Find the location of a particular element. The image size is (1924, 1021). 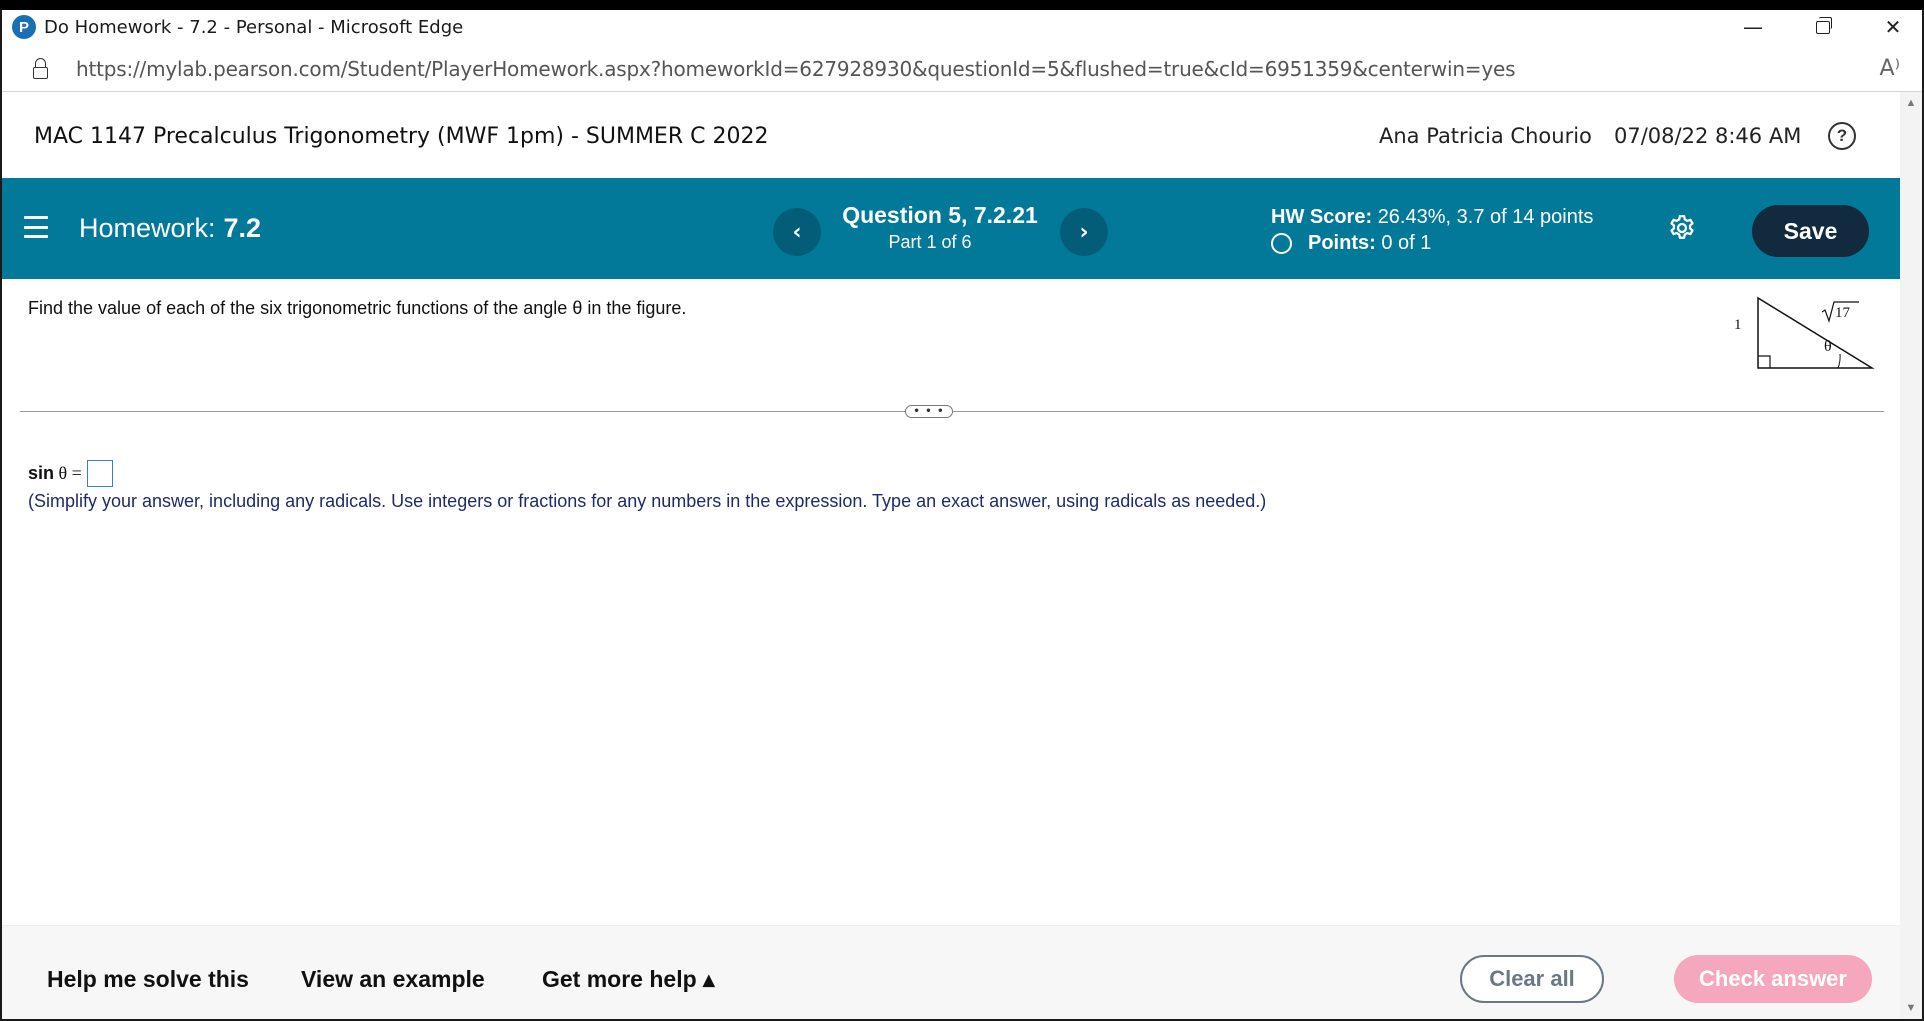

homework-title: Homework: 7.2 is located at coordinates (170, 228).